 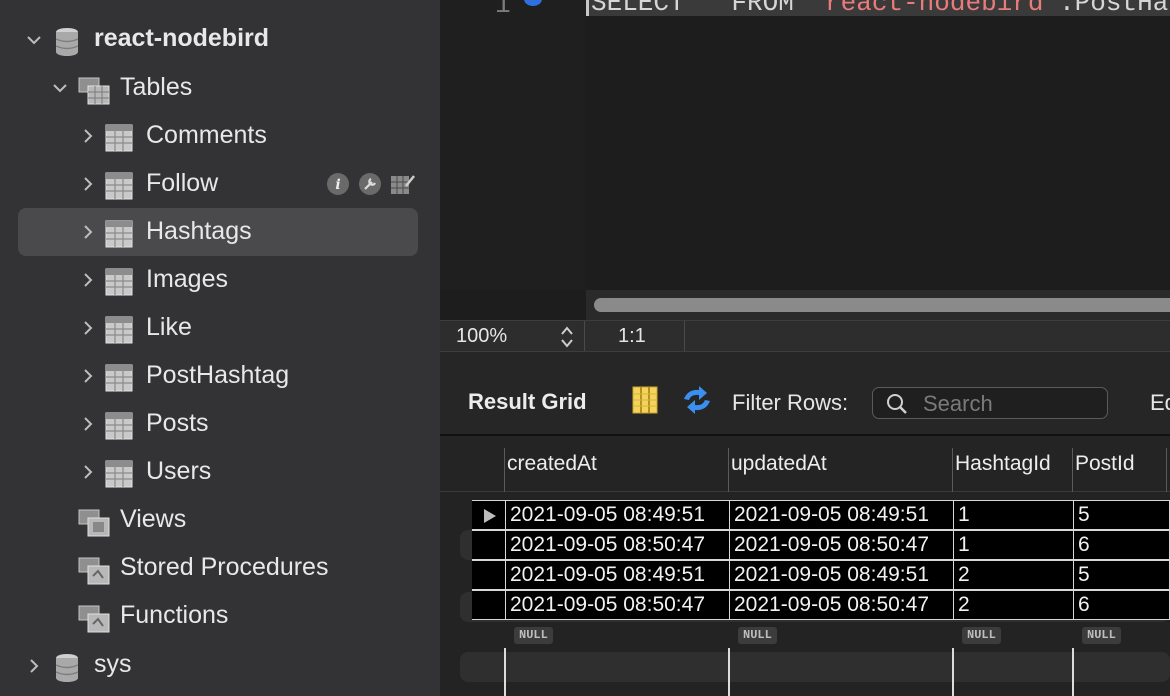 What do you see at coordinates (199, 231) in the screenshot?
I see `table-label: Hashtags` at bounding box center [199, 231].